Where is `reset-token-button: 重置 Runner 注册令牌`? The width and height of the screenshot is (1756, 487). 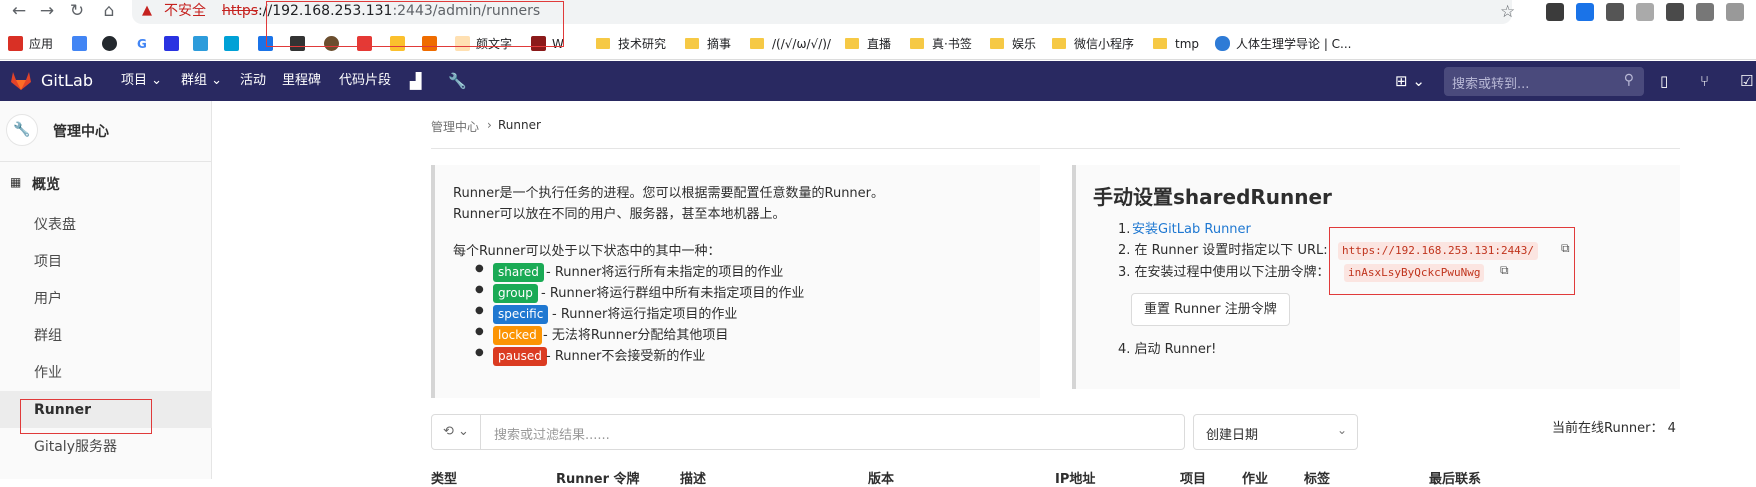
reset-token-button: 重置 Runner 注册令牌 is located at coordinates (1210, 309).